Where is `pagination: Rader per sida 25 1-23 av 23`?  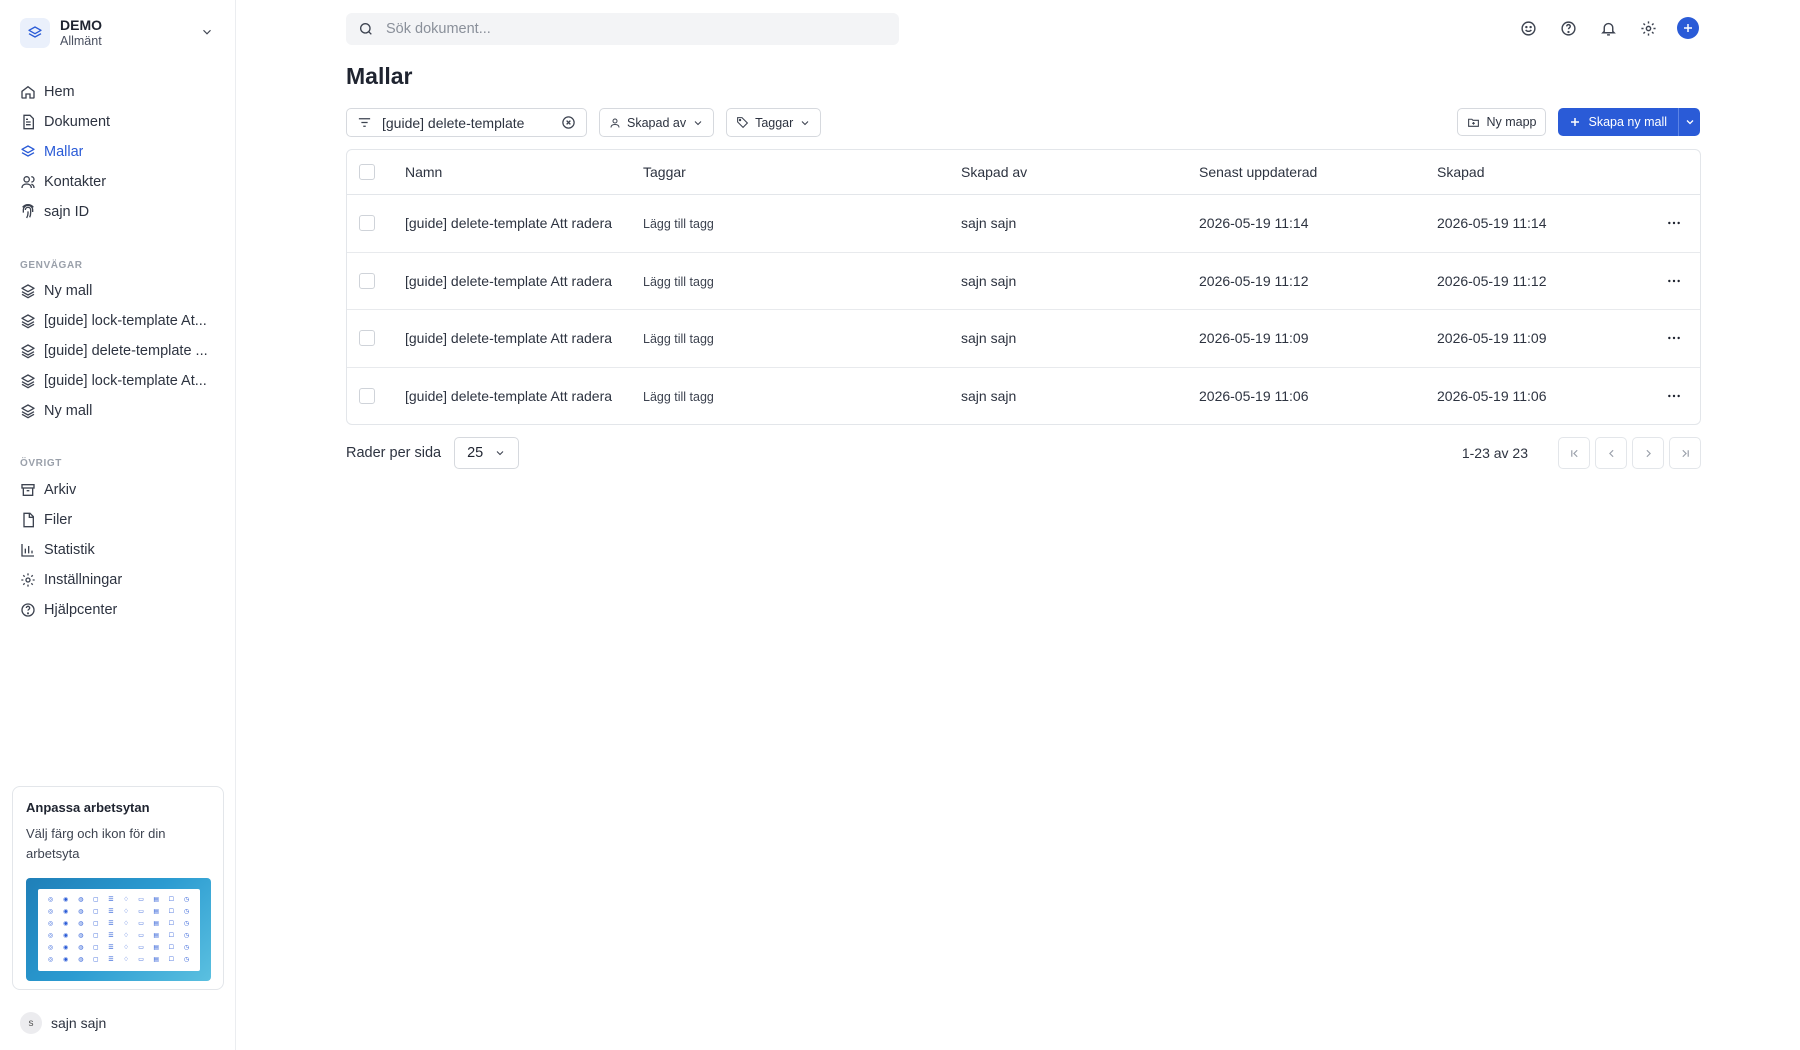
pagination: Rader per sida 25 1-23 av 23 is located at coordinates (1023, 453).